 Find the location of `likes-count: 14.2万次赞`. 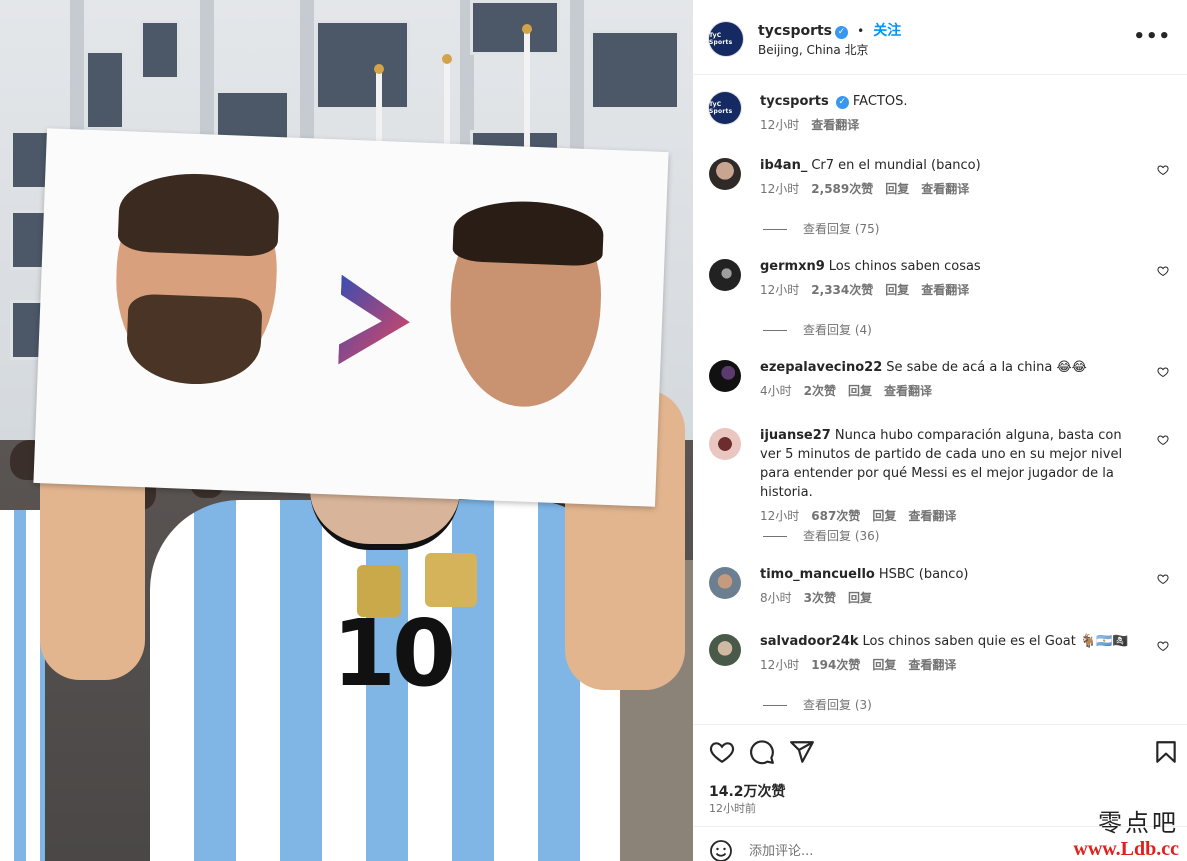

likes-count: 14.2万次赞 is located at coordinates (747, 791).